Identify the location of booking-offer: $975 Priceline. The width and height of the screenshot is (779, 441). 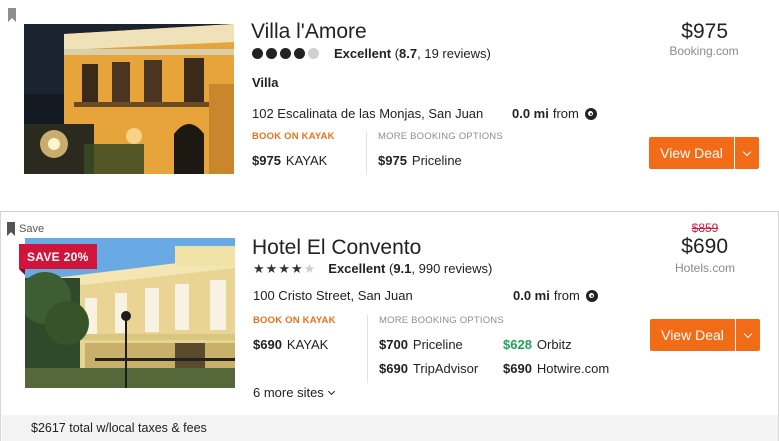
(420, 160).